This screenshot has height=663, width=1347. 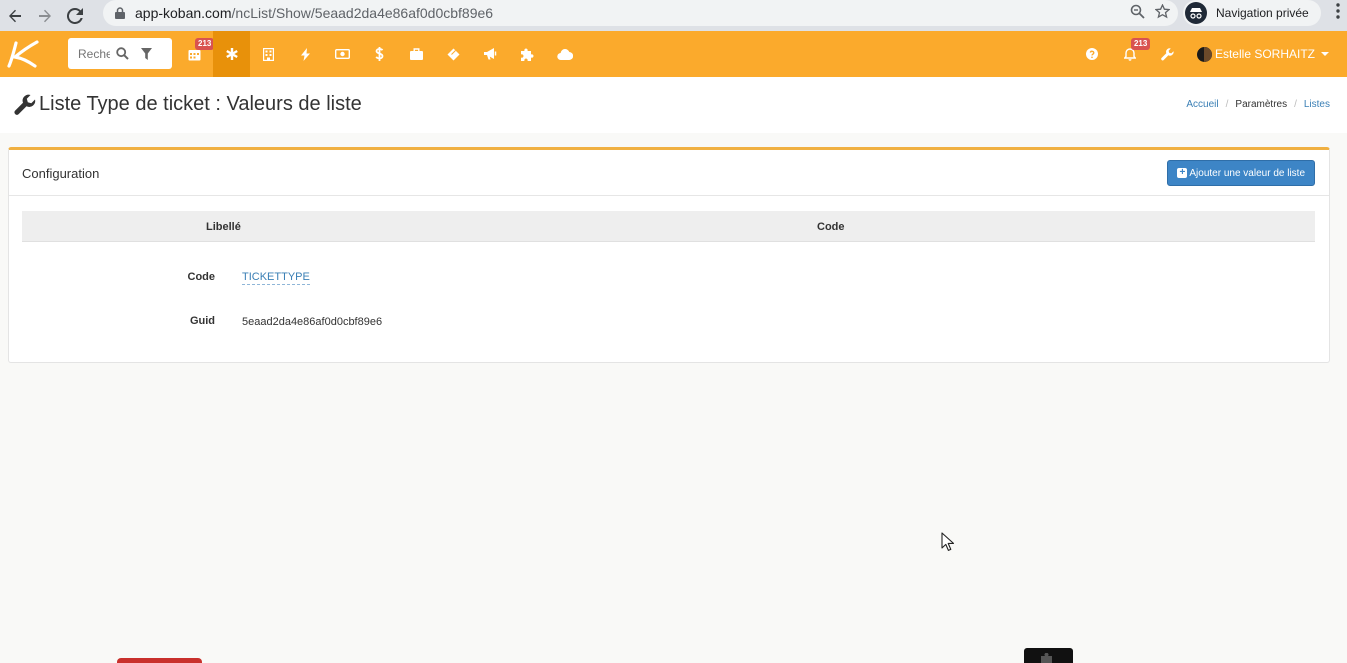 I want to click on zoom-icon, so click(x=1137, y=13).